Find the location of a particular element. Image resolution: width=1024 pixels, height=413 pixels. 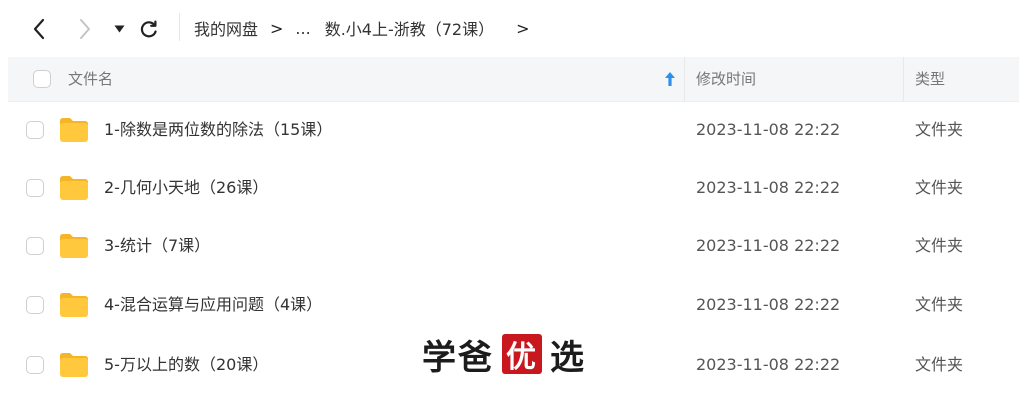

forward-button is located at coordinates (85, 29).